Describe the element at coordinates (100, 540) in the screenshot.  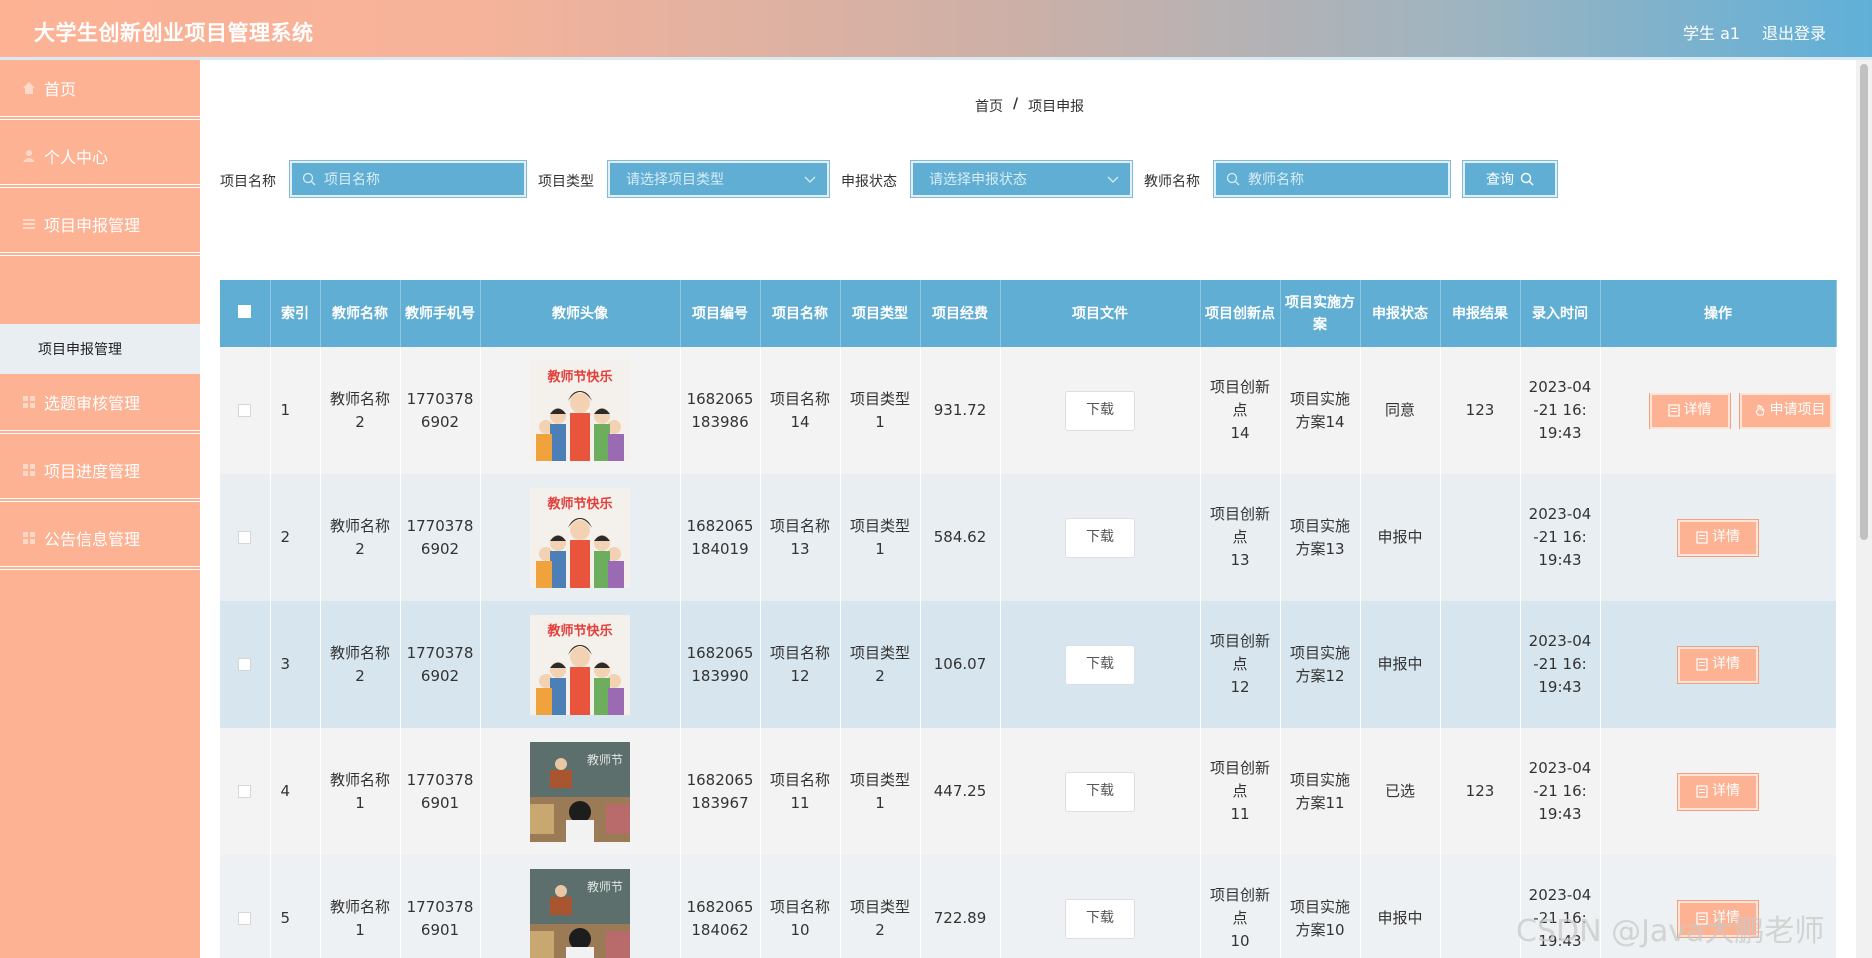
I see `sidebar-item-notice: 公告信息管理` at that location.